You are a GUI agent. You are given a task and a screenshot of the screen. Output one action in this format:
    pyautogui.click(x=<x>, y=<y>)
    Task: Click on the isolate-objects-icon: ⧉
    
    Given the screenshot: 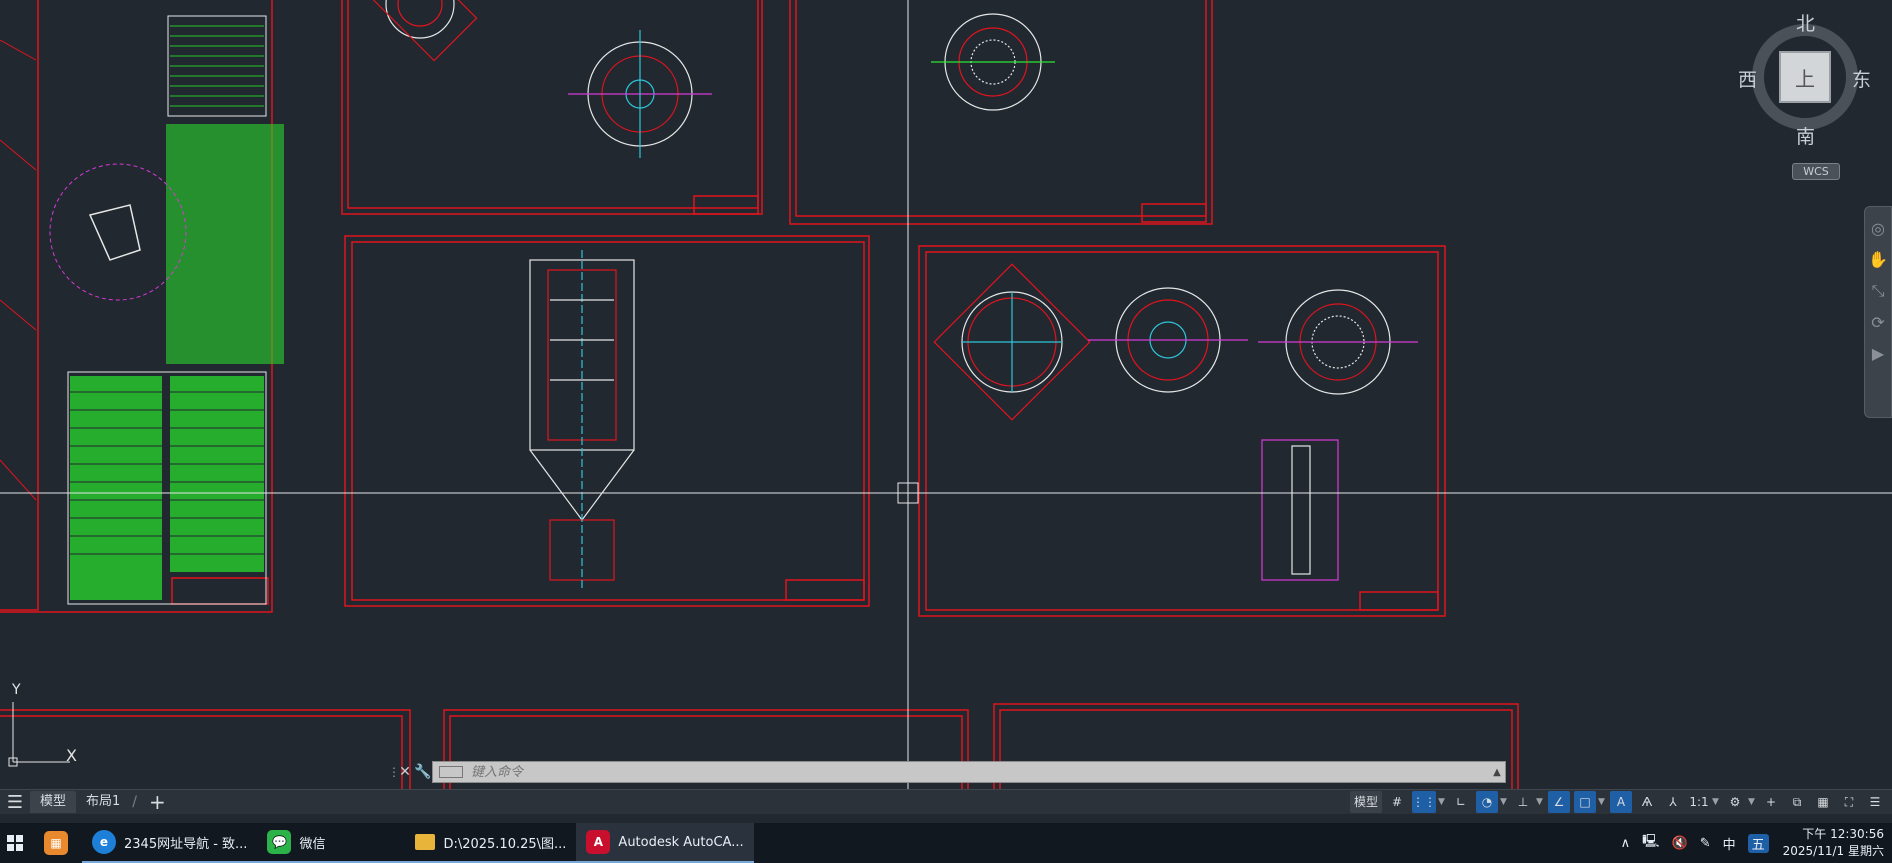 What is the action you would take?
    pyautogui.click(x=1797, y=802)
    